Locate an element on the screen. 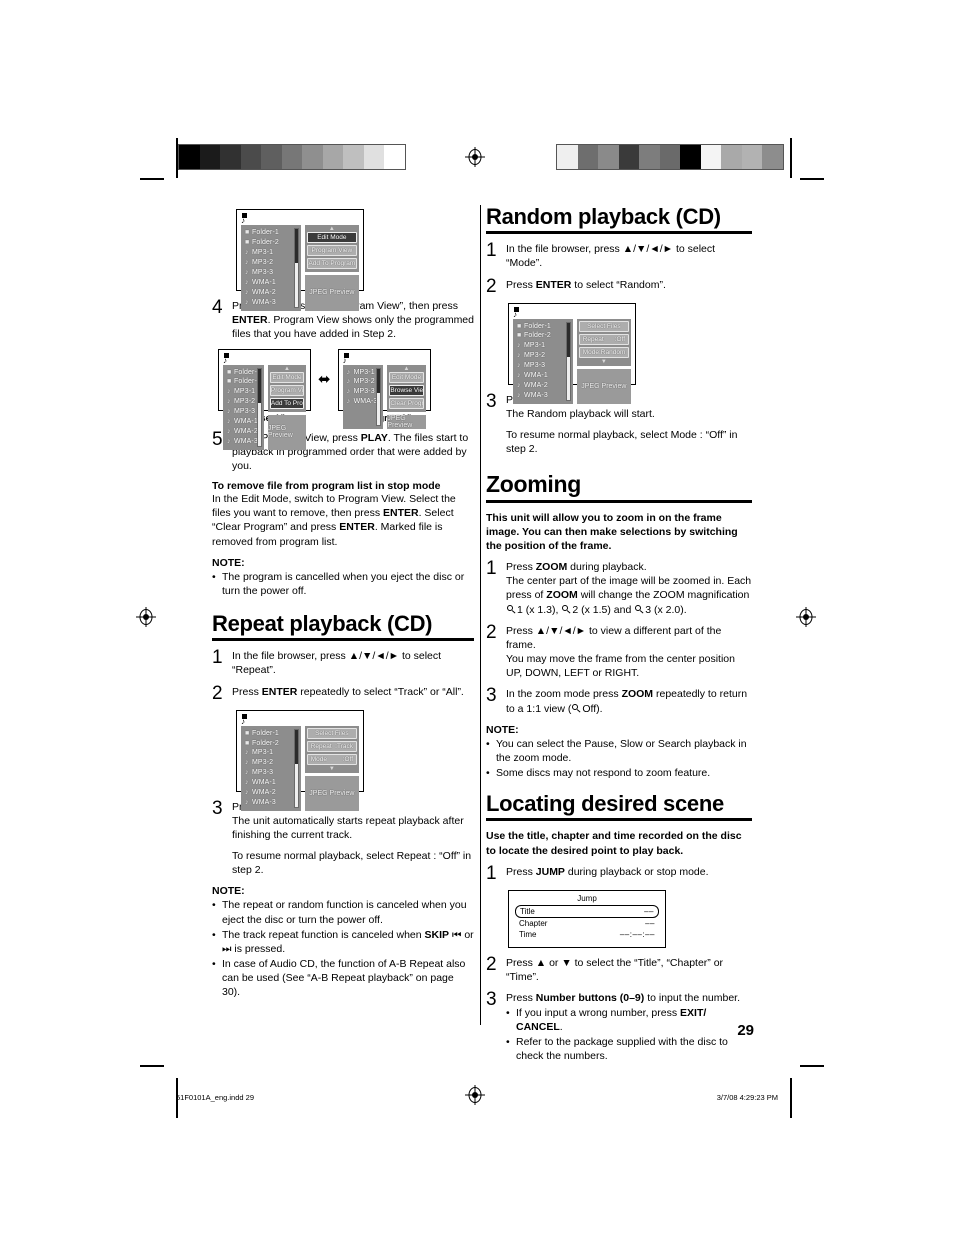 The width and height of the screenshot is (954, 1235). jump-row-value: –– is located at coordinates (649, 911).